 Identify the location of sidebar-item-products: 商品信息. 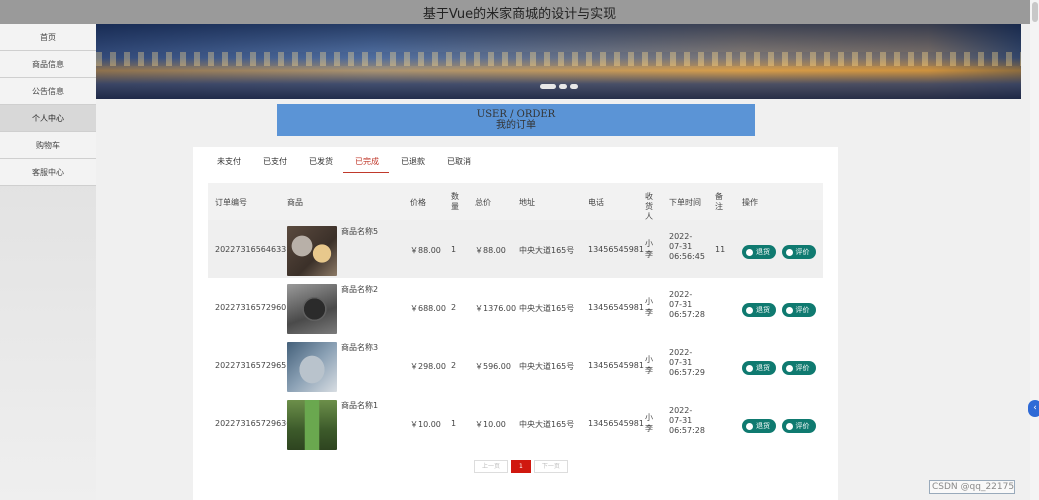
(48, 64).